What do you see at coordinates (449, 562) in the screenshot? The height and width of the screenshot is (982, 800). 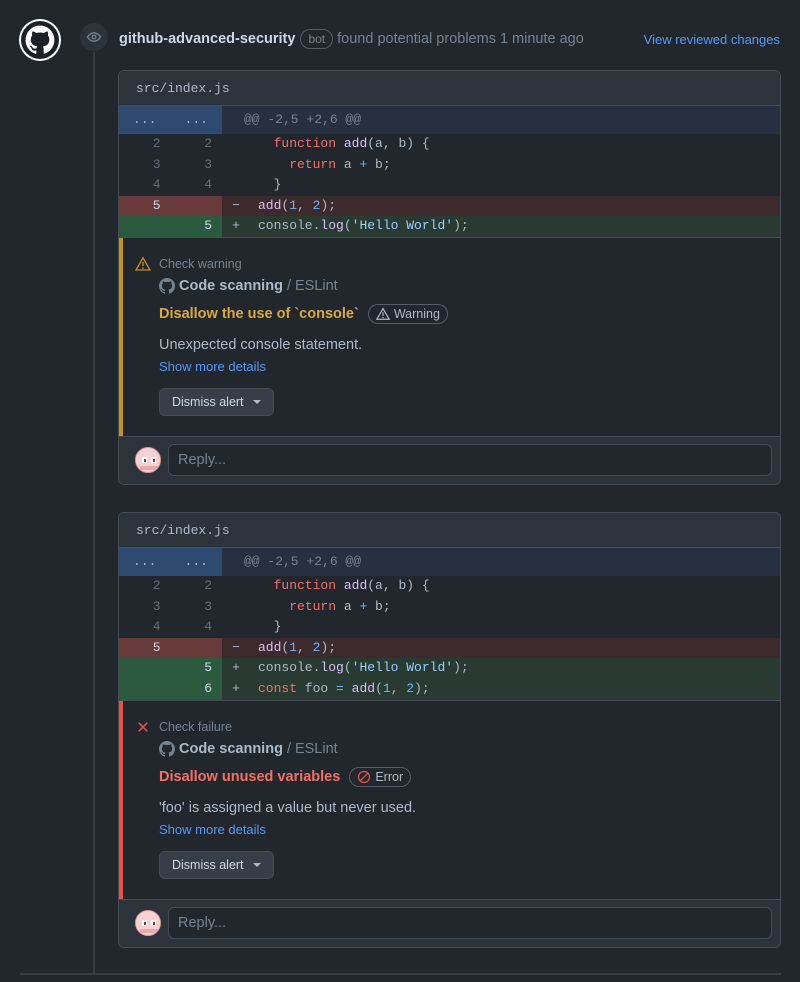 I see `hunk-header-row: ... ... @@ -2,5 +2,6 @@` at bounding box center [449, 562].